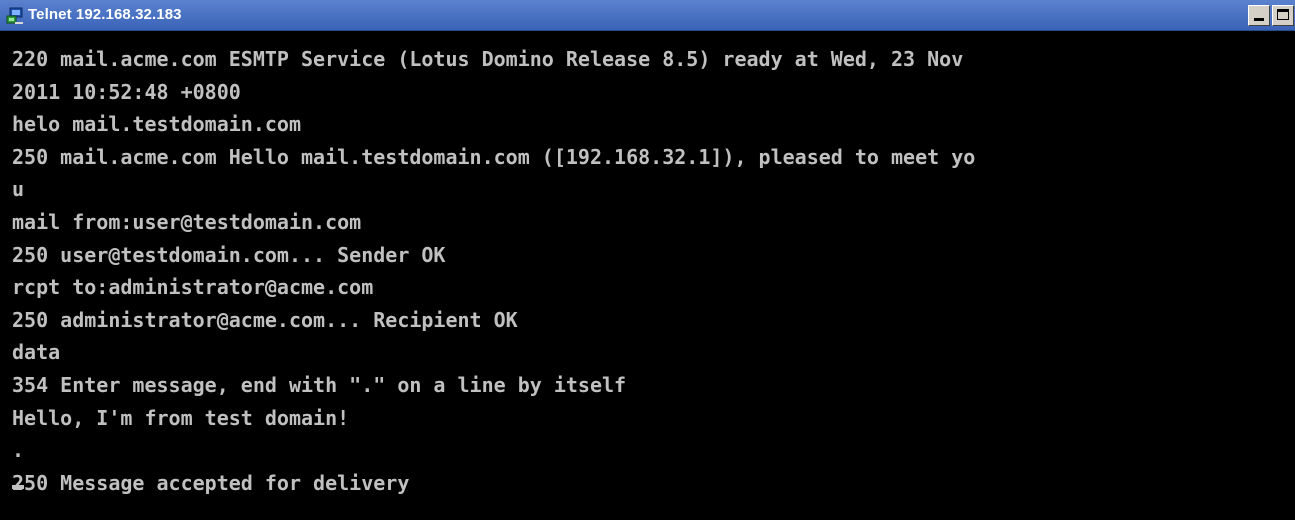 This screenshot has height=520, width=1295. Describe the element at coordinates (105, 14) in the screenshot. I see `window-title: Telnet 192.168.32.183` at that location.